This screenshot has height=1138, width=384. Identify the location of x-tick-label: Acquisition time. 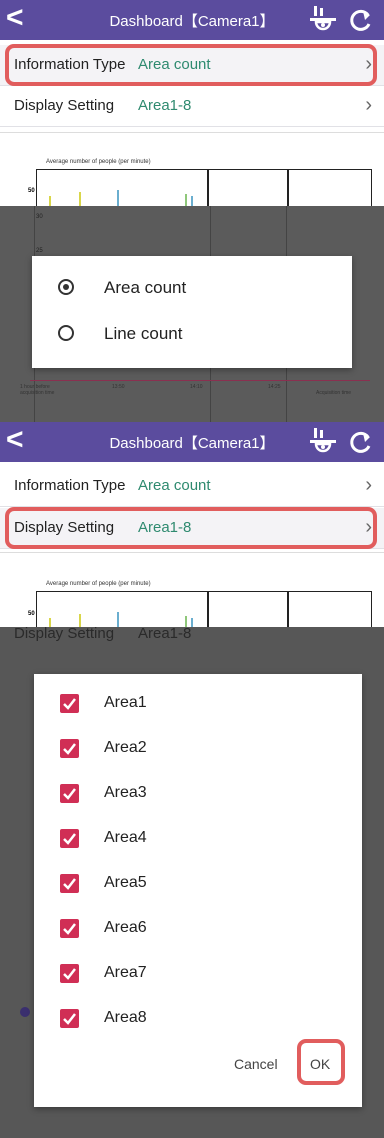
(334, 393).